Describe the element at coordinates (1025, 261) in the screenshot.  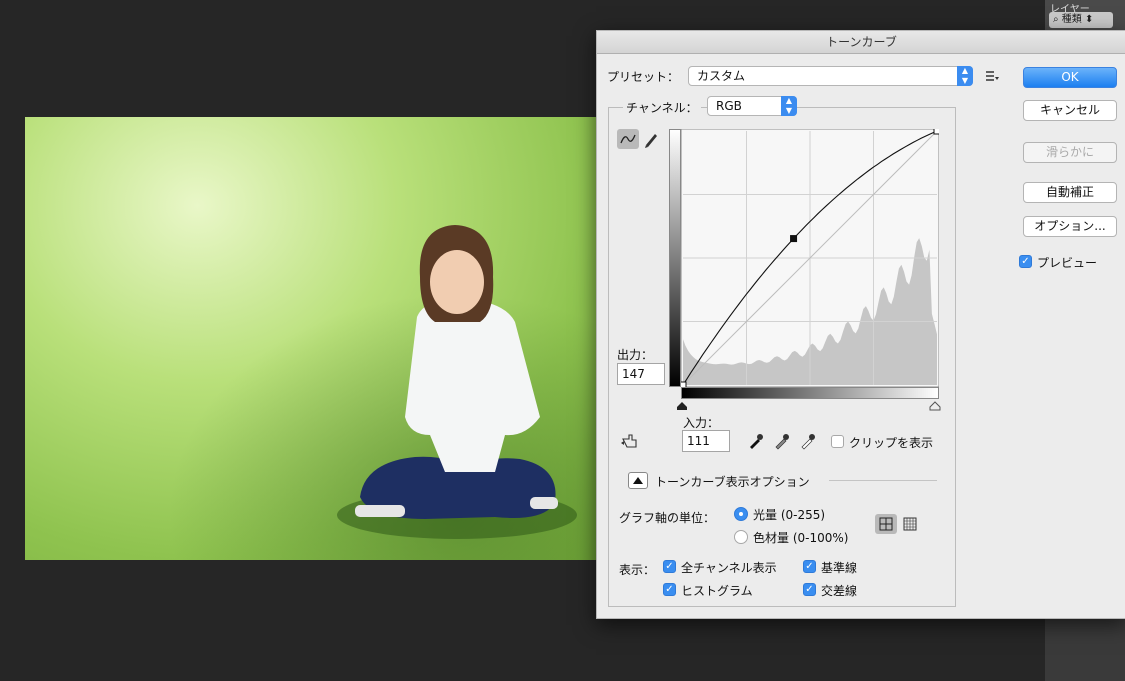
I see `preview-checkbox: ✓` at that location.